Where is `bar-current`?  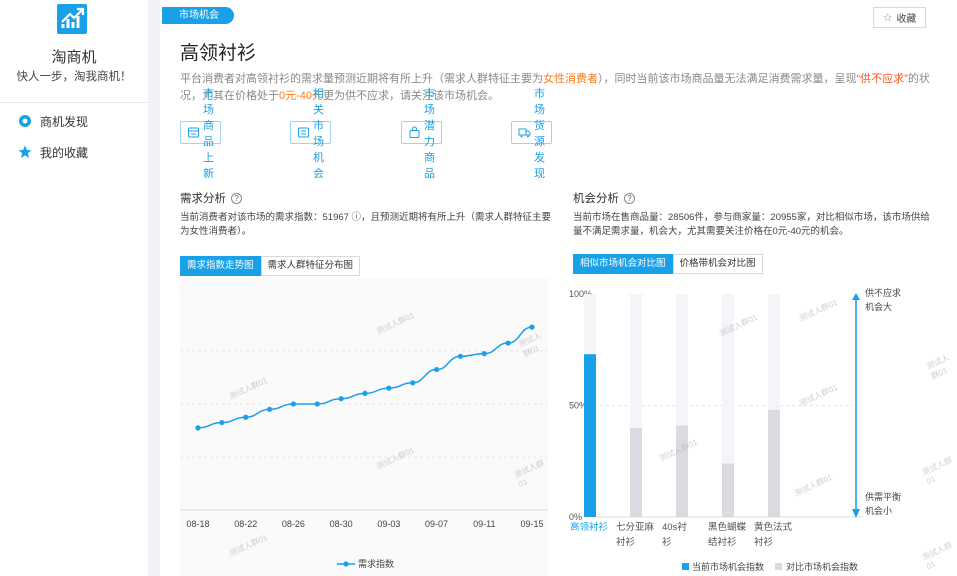
bar-current is located at coordinates (590, 435).